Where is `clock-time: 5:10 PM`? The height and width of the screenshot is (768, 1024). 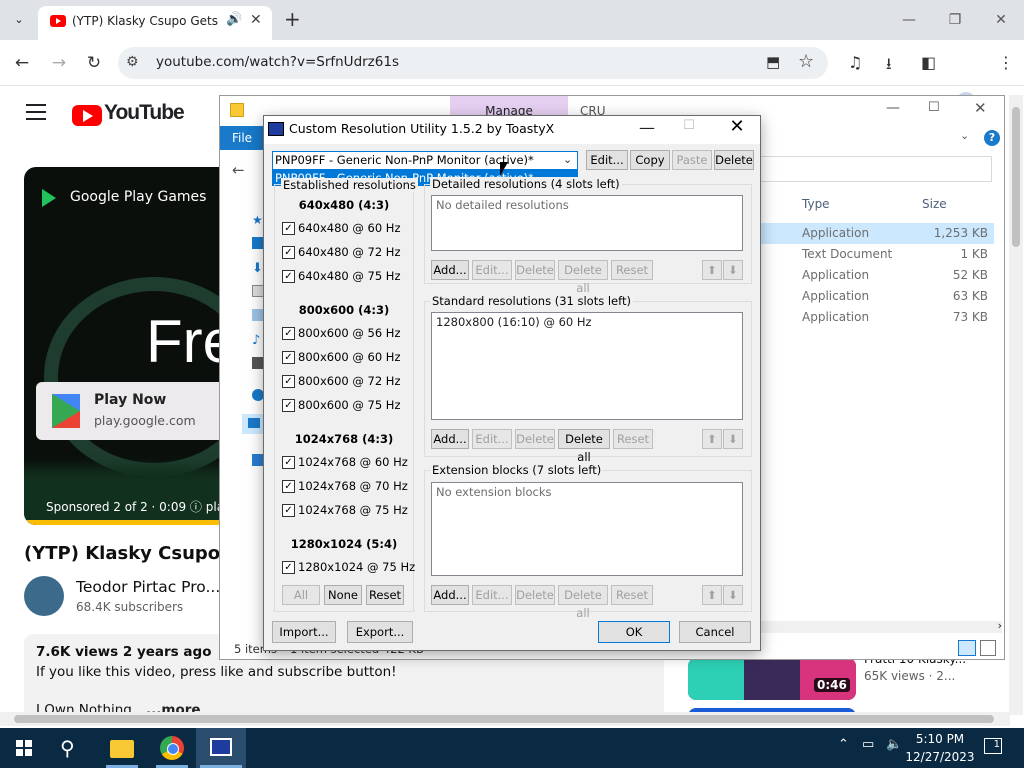
clock-time: 5:10 PM is located at coordinates (940, 739).